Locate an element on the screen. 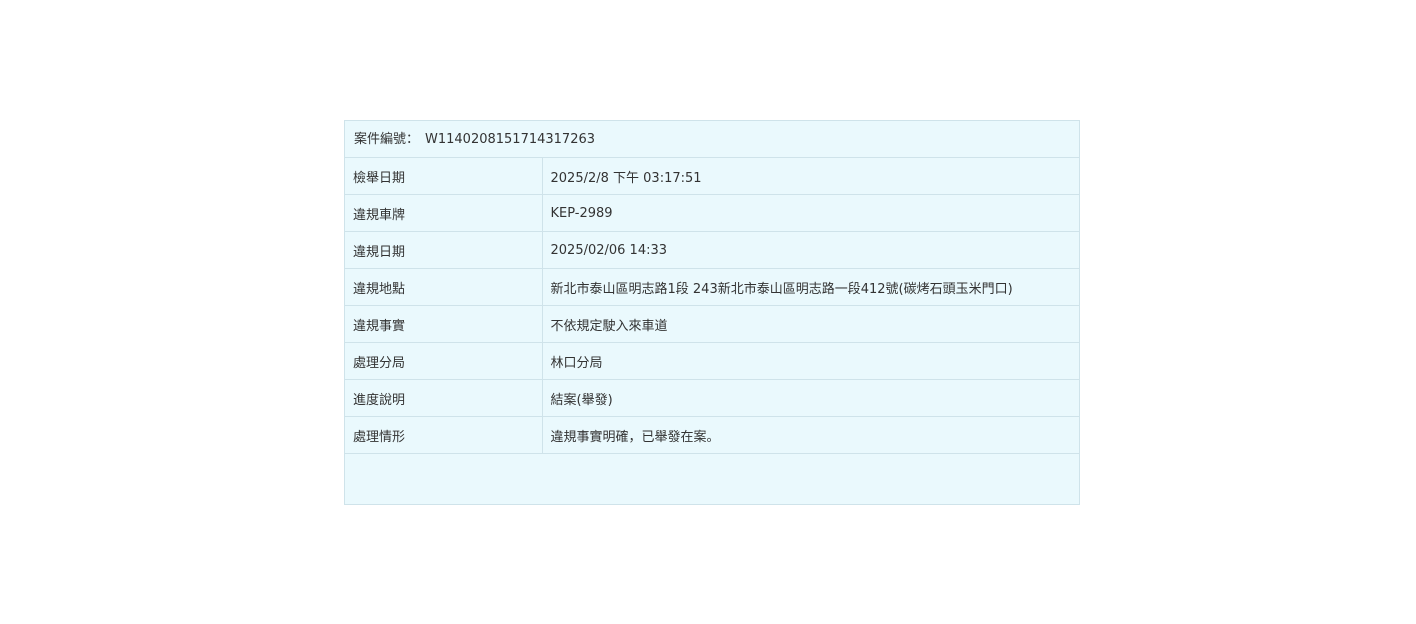 The width and height of the screenshot is (1416, 624). violation-fact-value: 不依規定駛入來車道 is located at coordinates (810, 324).